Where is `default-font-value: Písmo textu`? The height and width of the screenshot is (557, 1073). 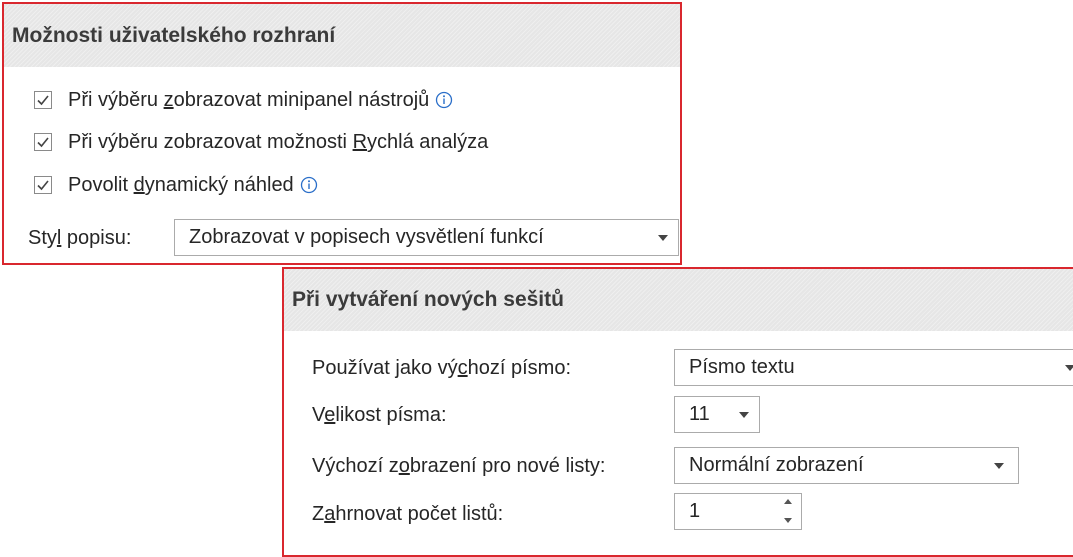 default-font-value: Písmo textu is located at coordinates (742, 367).